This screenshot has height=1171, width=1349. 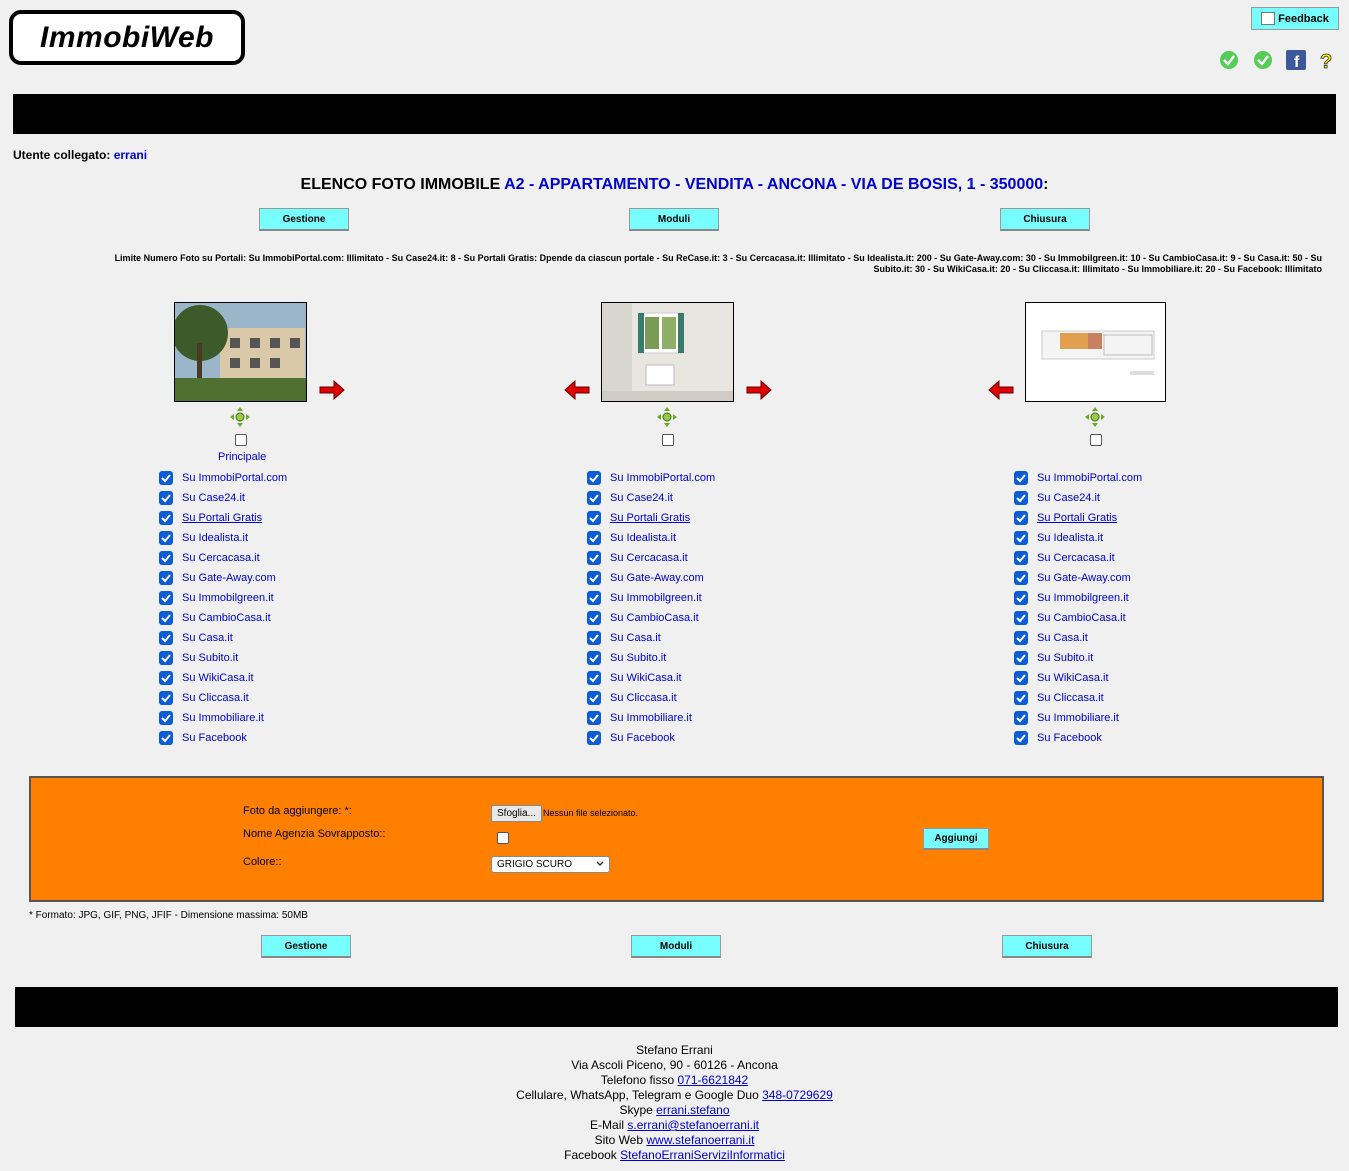 What do you see at coordinates (759, 390) in the screenshot?
I see `move-right-arrow-icon` at bounding box center [759, 390].